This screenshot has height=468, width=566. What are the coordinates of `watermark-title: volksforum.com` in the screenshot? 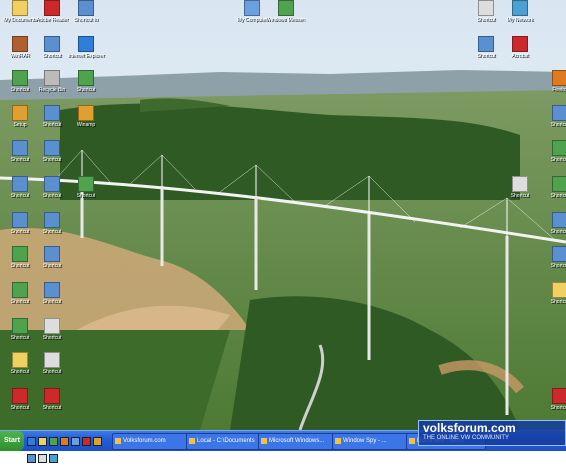 It's located at (469, 428).